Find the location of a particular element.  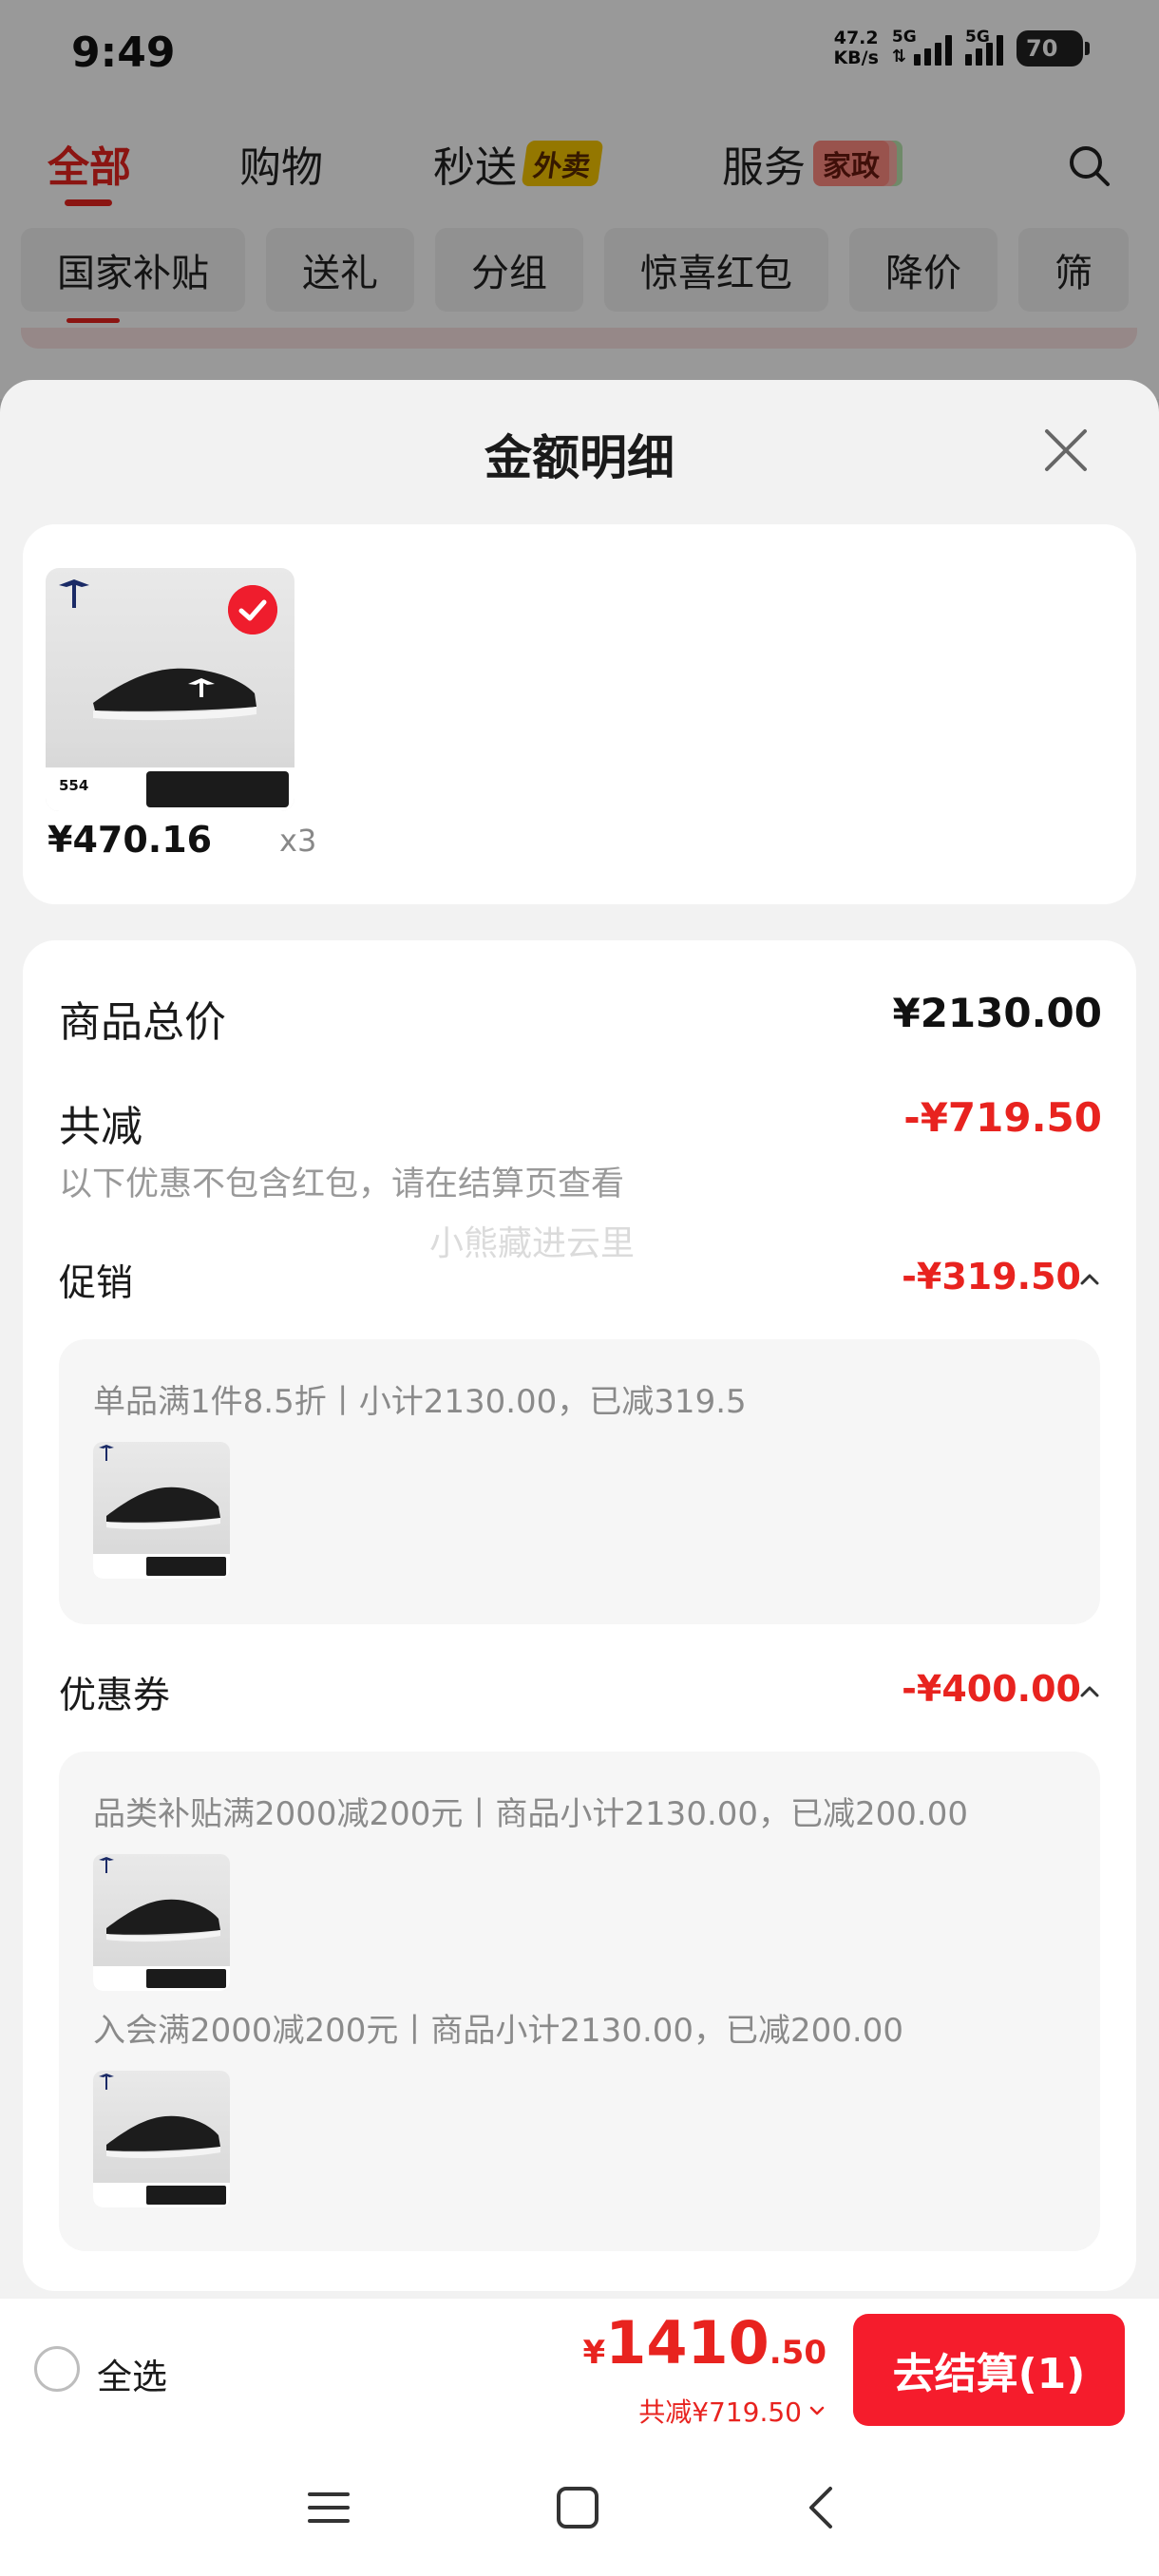

home-icon is located at coordinates (577, 2507).